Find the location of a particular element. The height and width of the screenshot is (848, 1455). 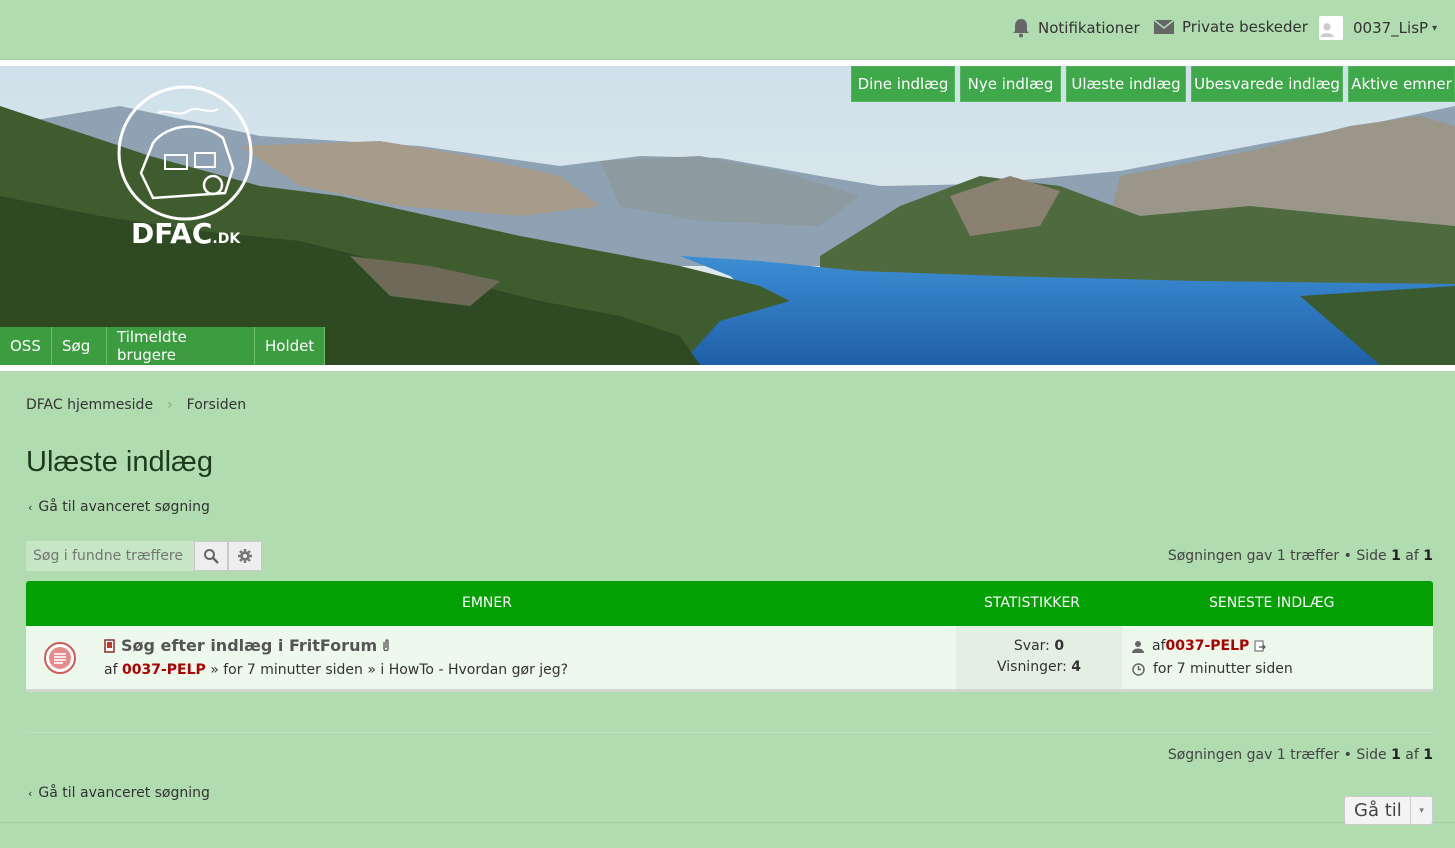

private-messages-label: Private beskeder is located at coordinates (1245, 27).